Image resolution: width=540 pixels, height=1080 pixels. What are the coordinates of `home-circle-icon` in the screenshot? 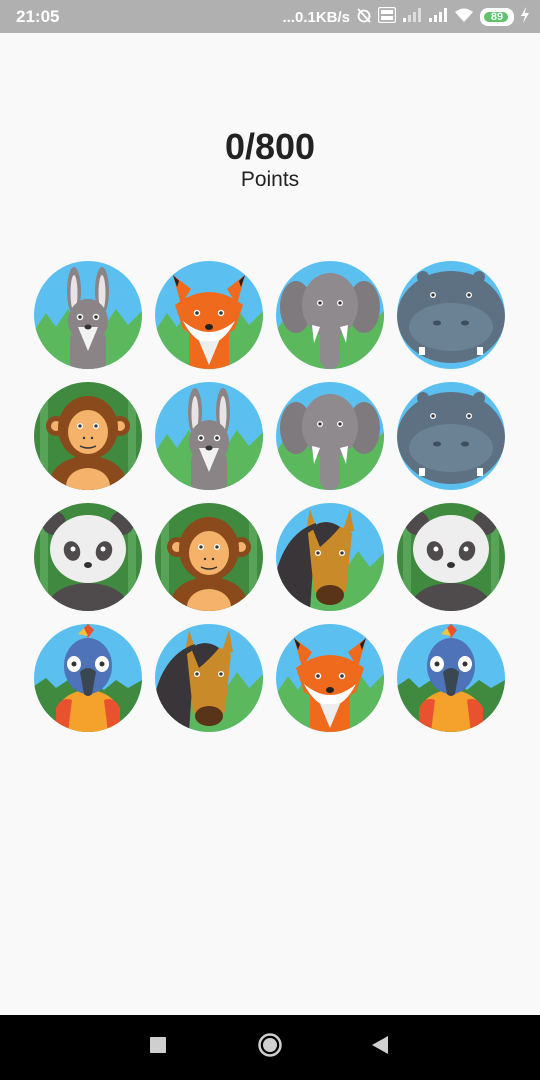 It's located at (270, 1047).